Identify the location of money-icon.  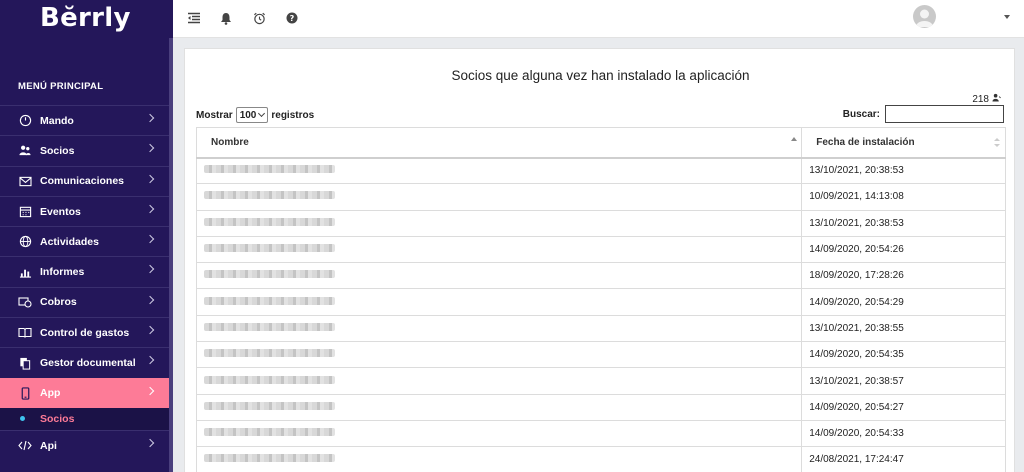
(25, 302).